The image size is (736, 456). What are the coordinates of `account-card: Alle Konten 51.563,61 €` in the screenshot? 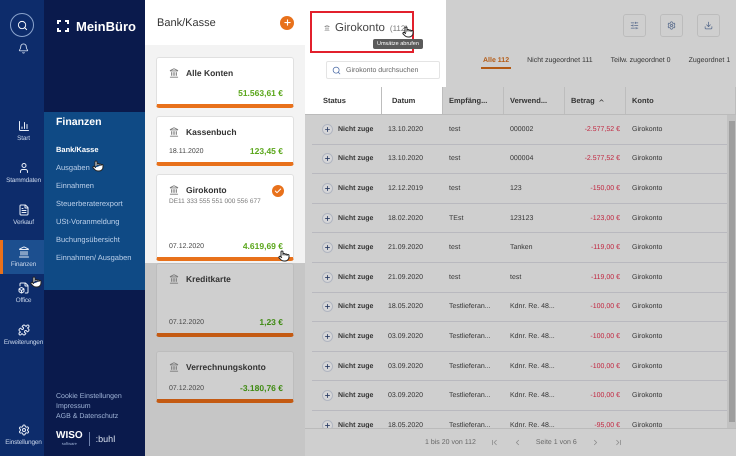 It's located at (225, 82).